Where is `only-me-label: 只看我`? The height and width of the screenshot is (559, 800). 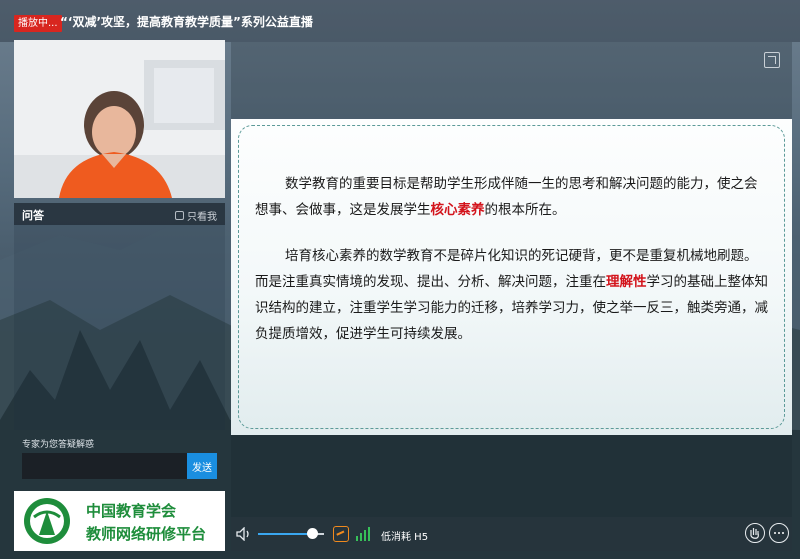 only-me-label: 只看我 is located at coordinates (202, 217).